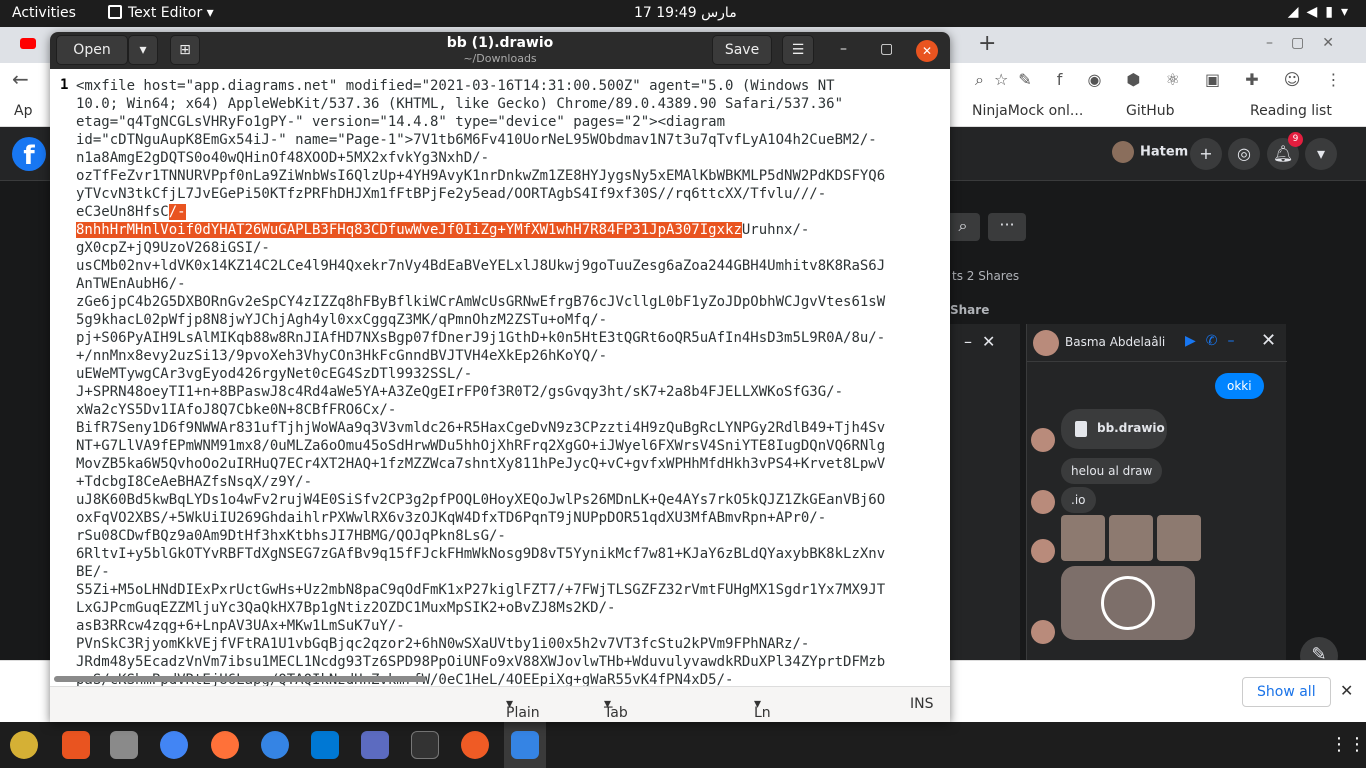  What do you see at coordinates (1291, 111) in the screenshot?
I see `reading-list: Reading list` at bounding box center [1291, 111].